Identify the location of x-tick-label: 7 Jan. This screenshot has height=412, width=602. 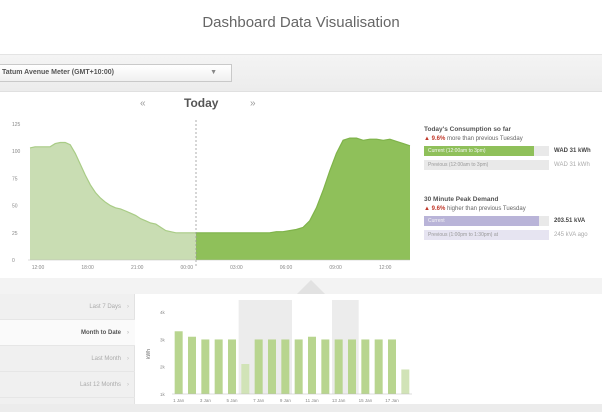
(259, 400).